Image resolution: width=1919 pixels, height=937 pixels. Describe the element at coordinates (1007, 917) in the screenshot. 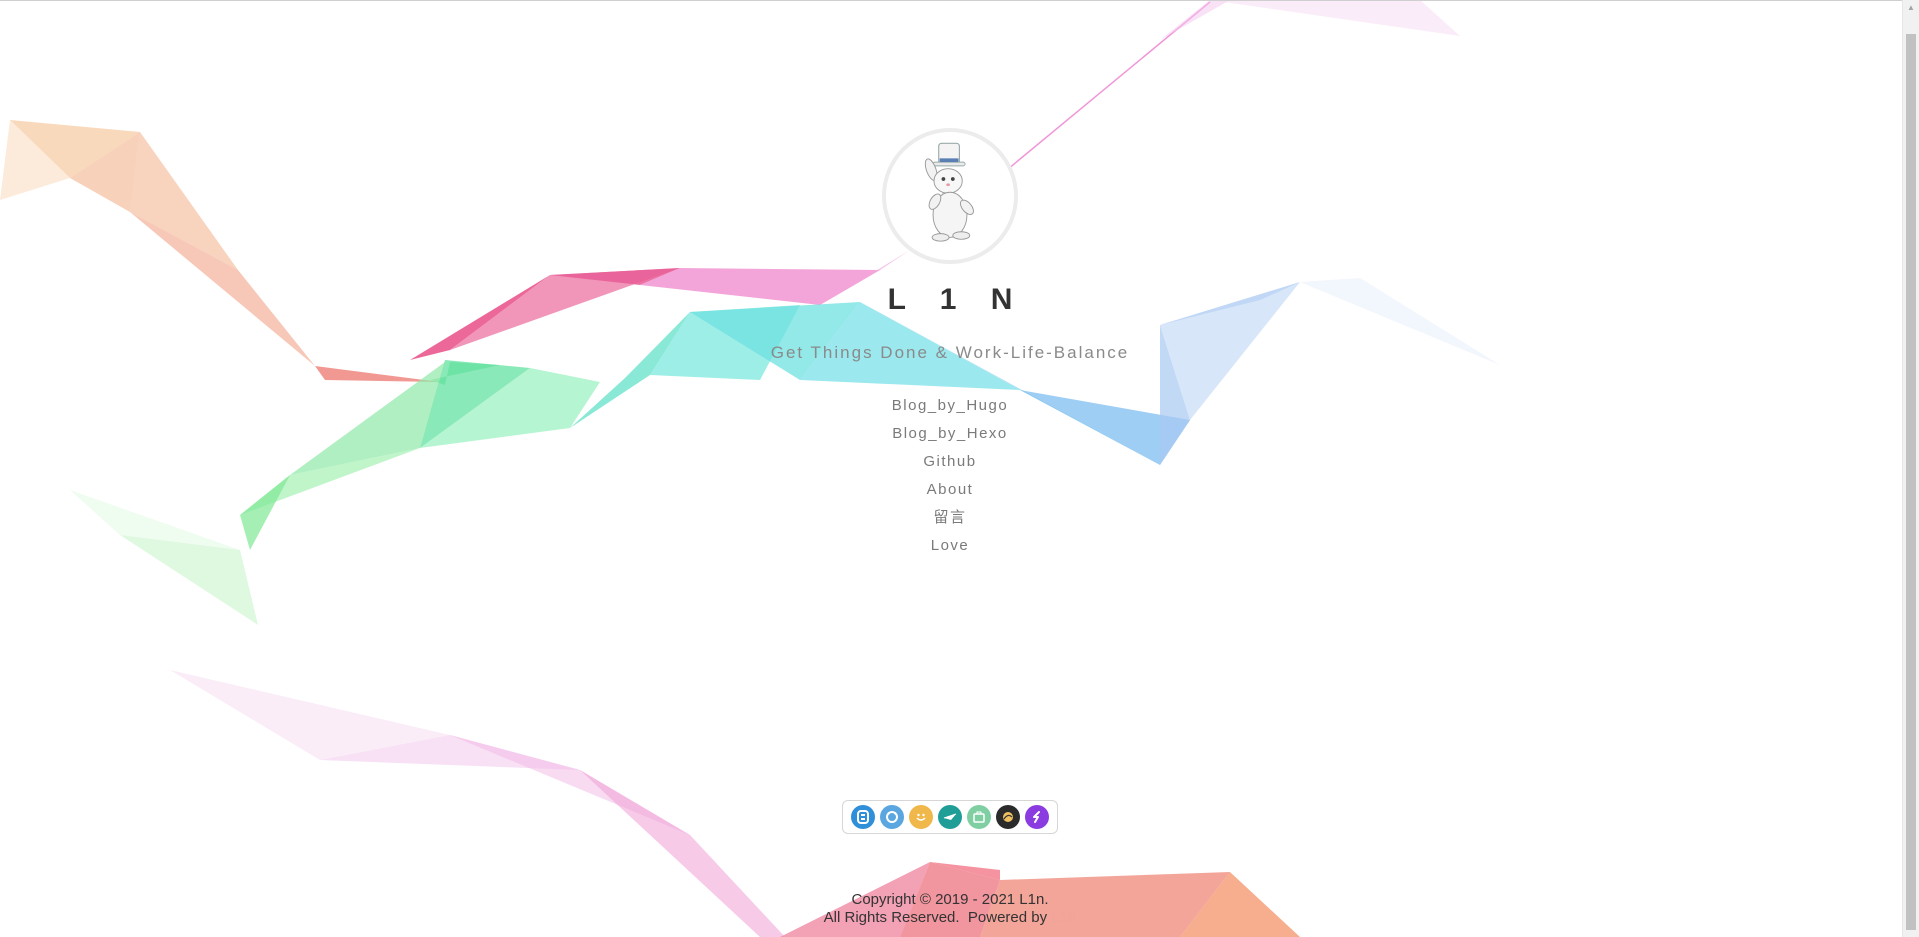

I see `powered-by-text: Powered by` at that location.